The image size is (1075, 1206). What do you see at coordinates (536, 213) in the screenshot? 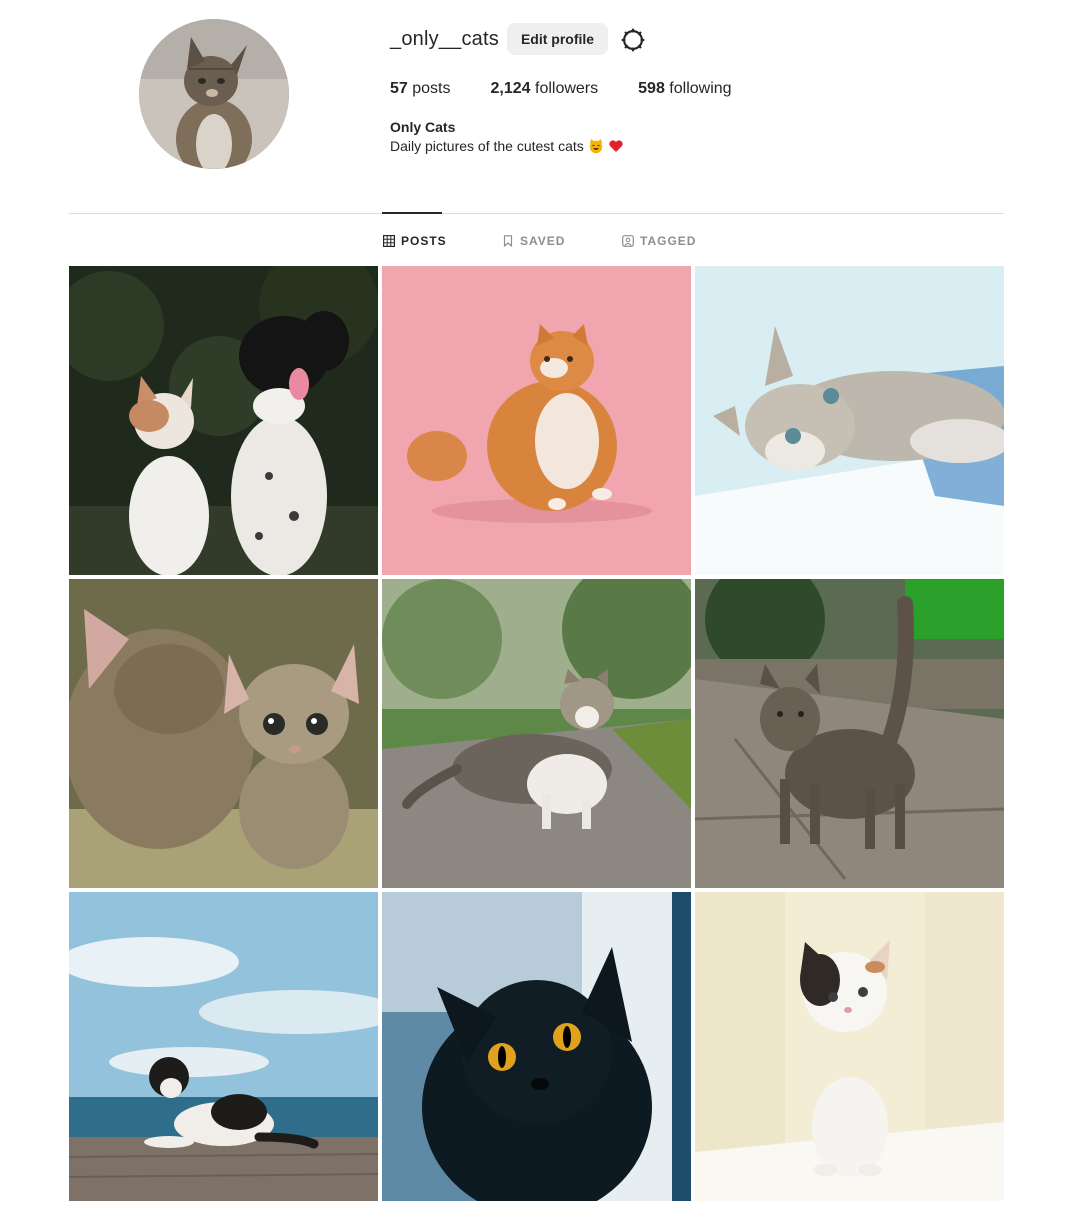
I see `tabs-divider` at bounding box center [536, 213].